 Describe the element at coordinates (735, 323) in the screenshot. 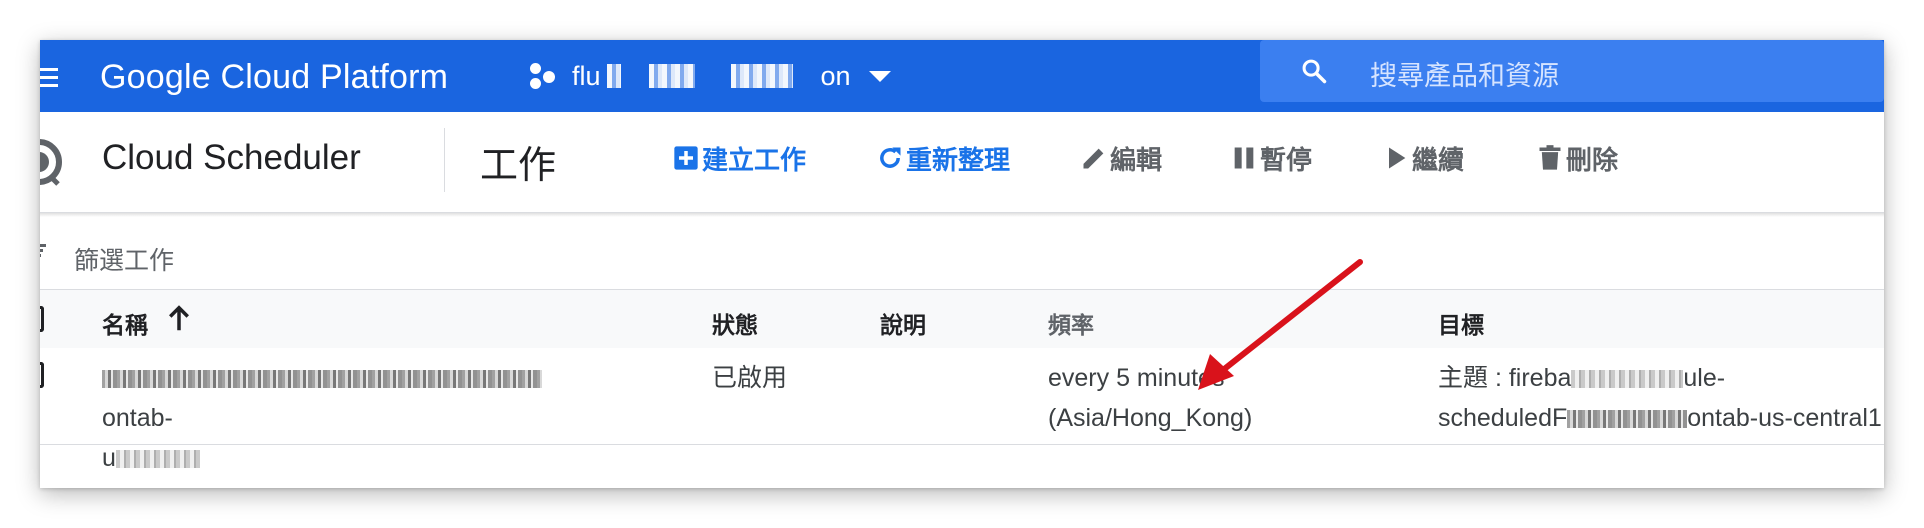

I see `column-header-status: 狀態` at that location.